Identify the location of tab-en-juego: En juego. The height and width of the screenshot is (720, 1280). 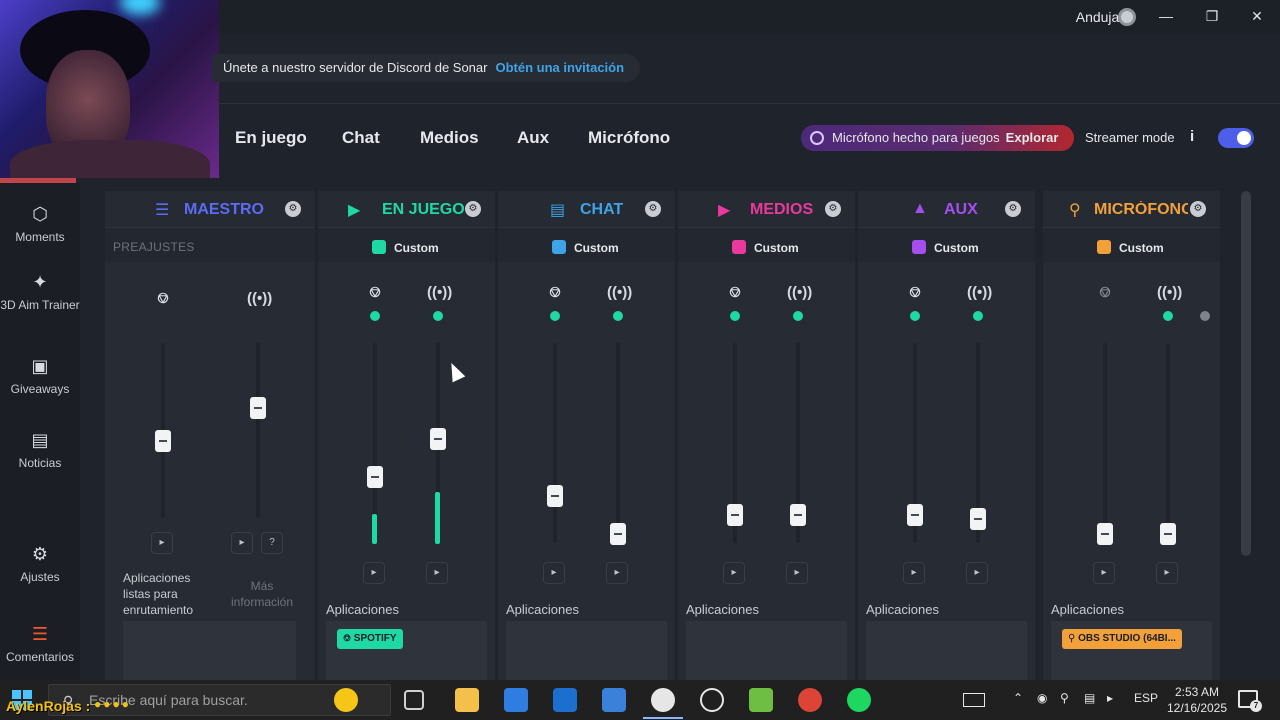
(271, 138).